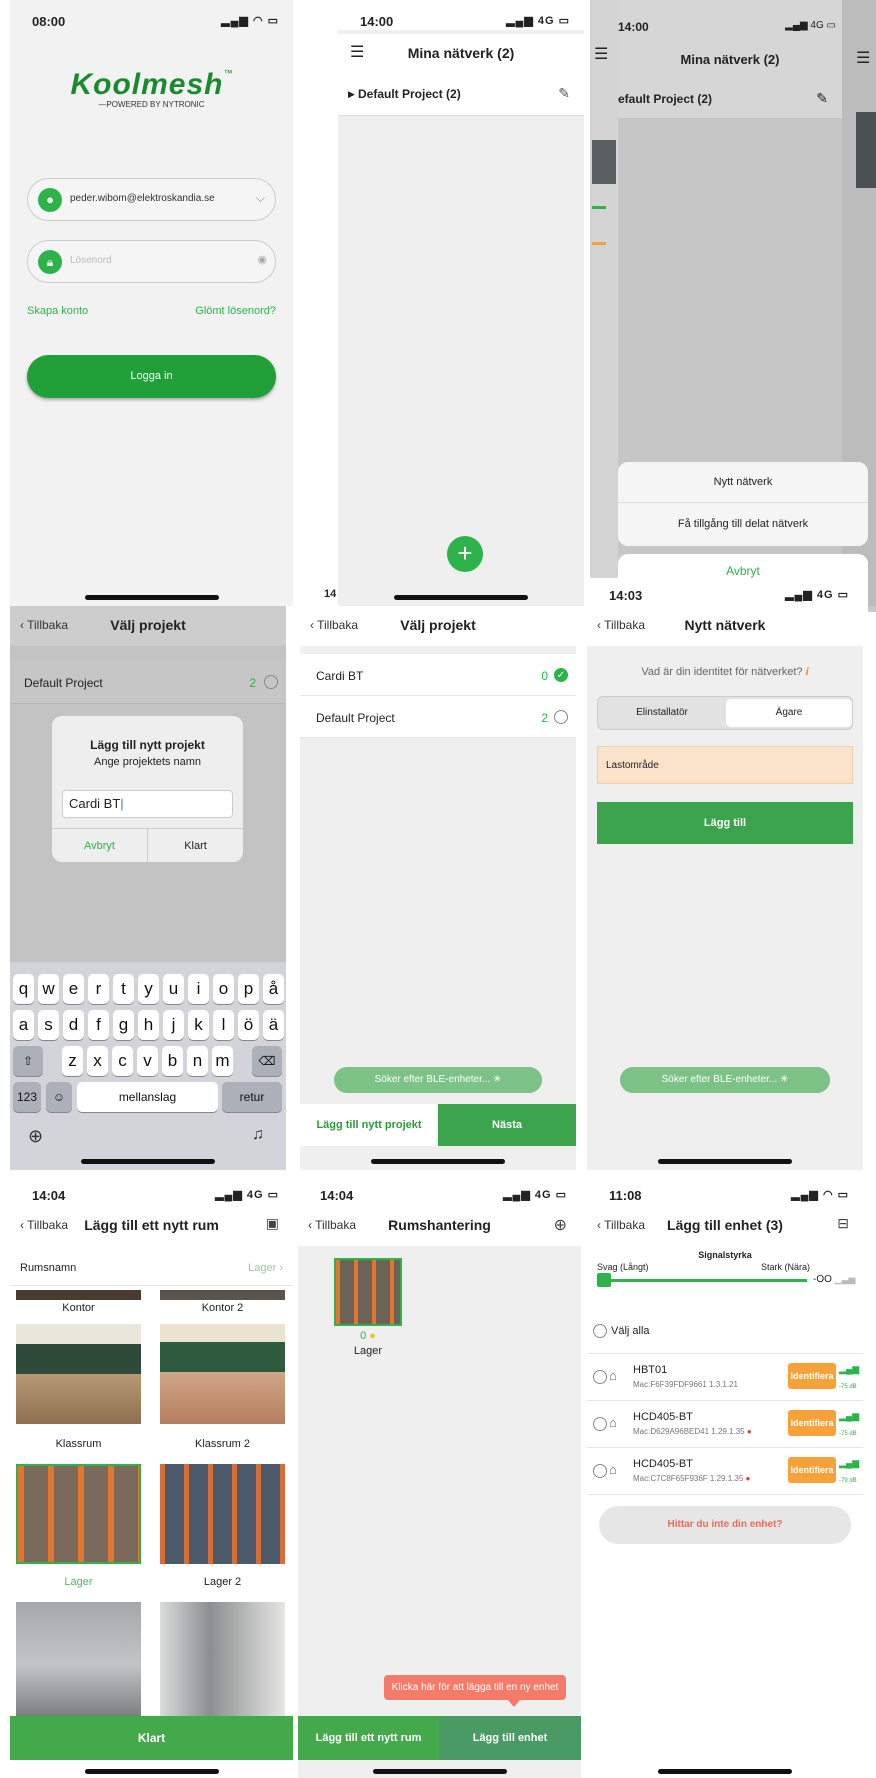  What do you see at coordinates (725, 1331) in the screenshot?
I see `select-all-row: Välj alla` at bounding box center [725, 1331].